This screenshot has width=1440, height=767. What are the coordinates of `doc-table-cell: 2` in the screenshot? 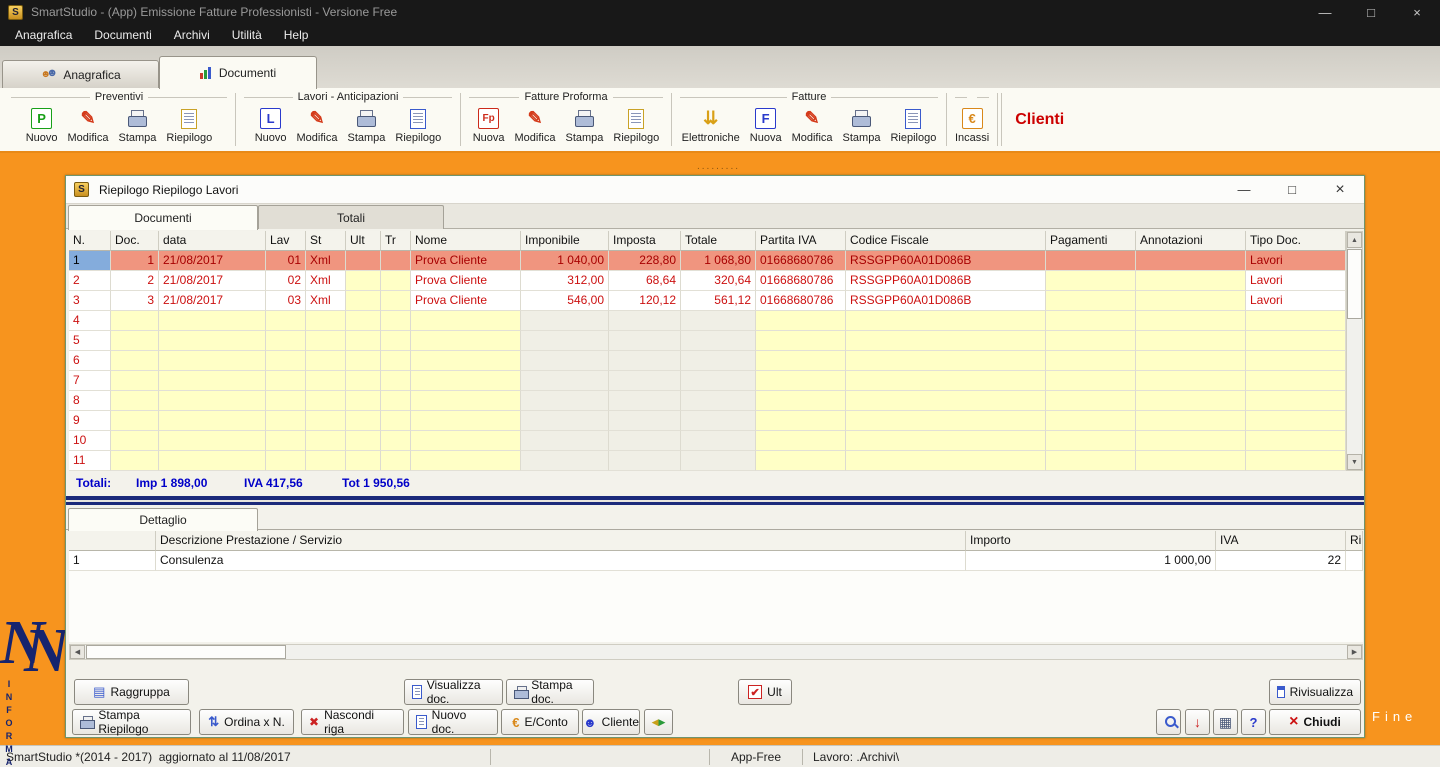 It's located at (135, 281).